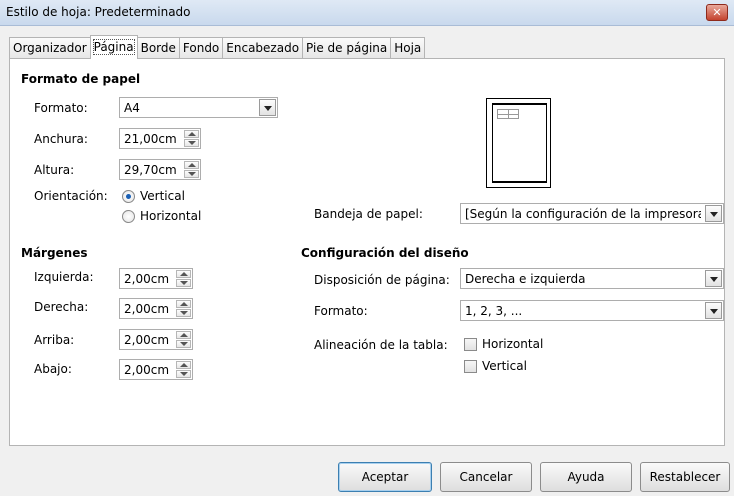 This screenshot has width=734, height=496. I want to click on tab-fondo: Fondo, so click(201, 48).